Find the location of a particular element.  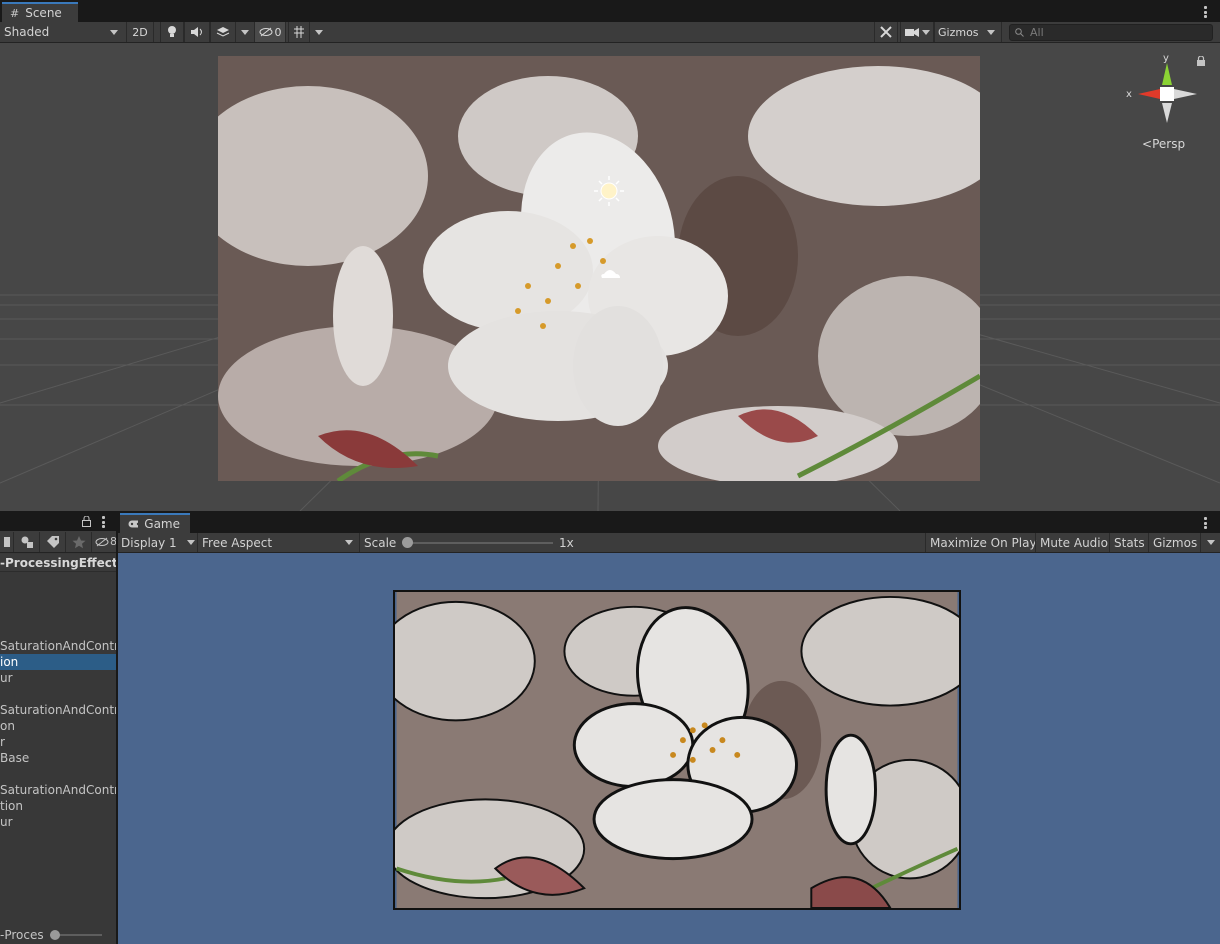

effects-dropdown is located at coordinates (245, 32).